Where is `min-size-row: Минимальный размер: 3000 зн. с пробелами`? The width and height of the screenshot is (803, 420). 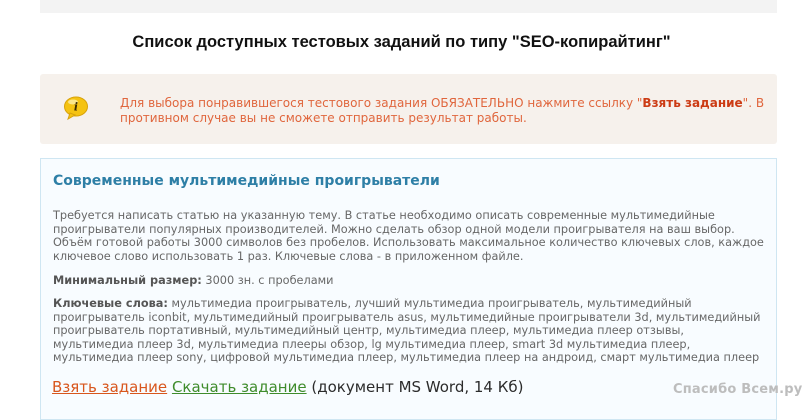
min-size-row: Минимальный размер: 3000 зн. с пробелами is located at coordinates (193, 280).